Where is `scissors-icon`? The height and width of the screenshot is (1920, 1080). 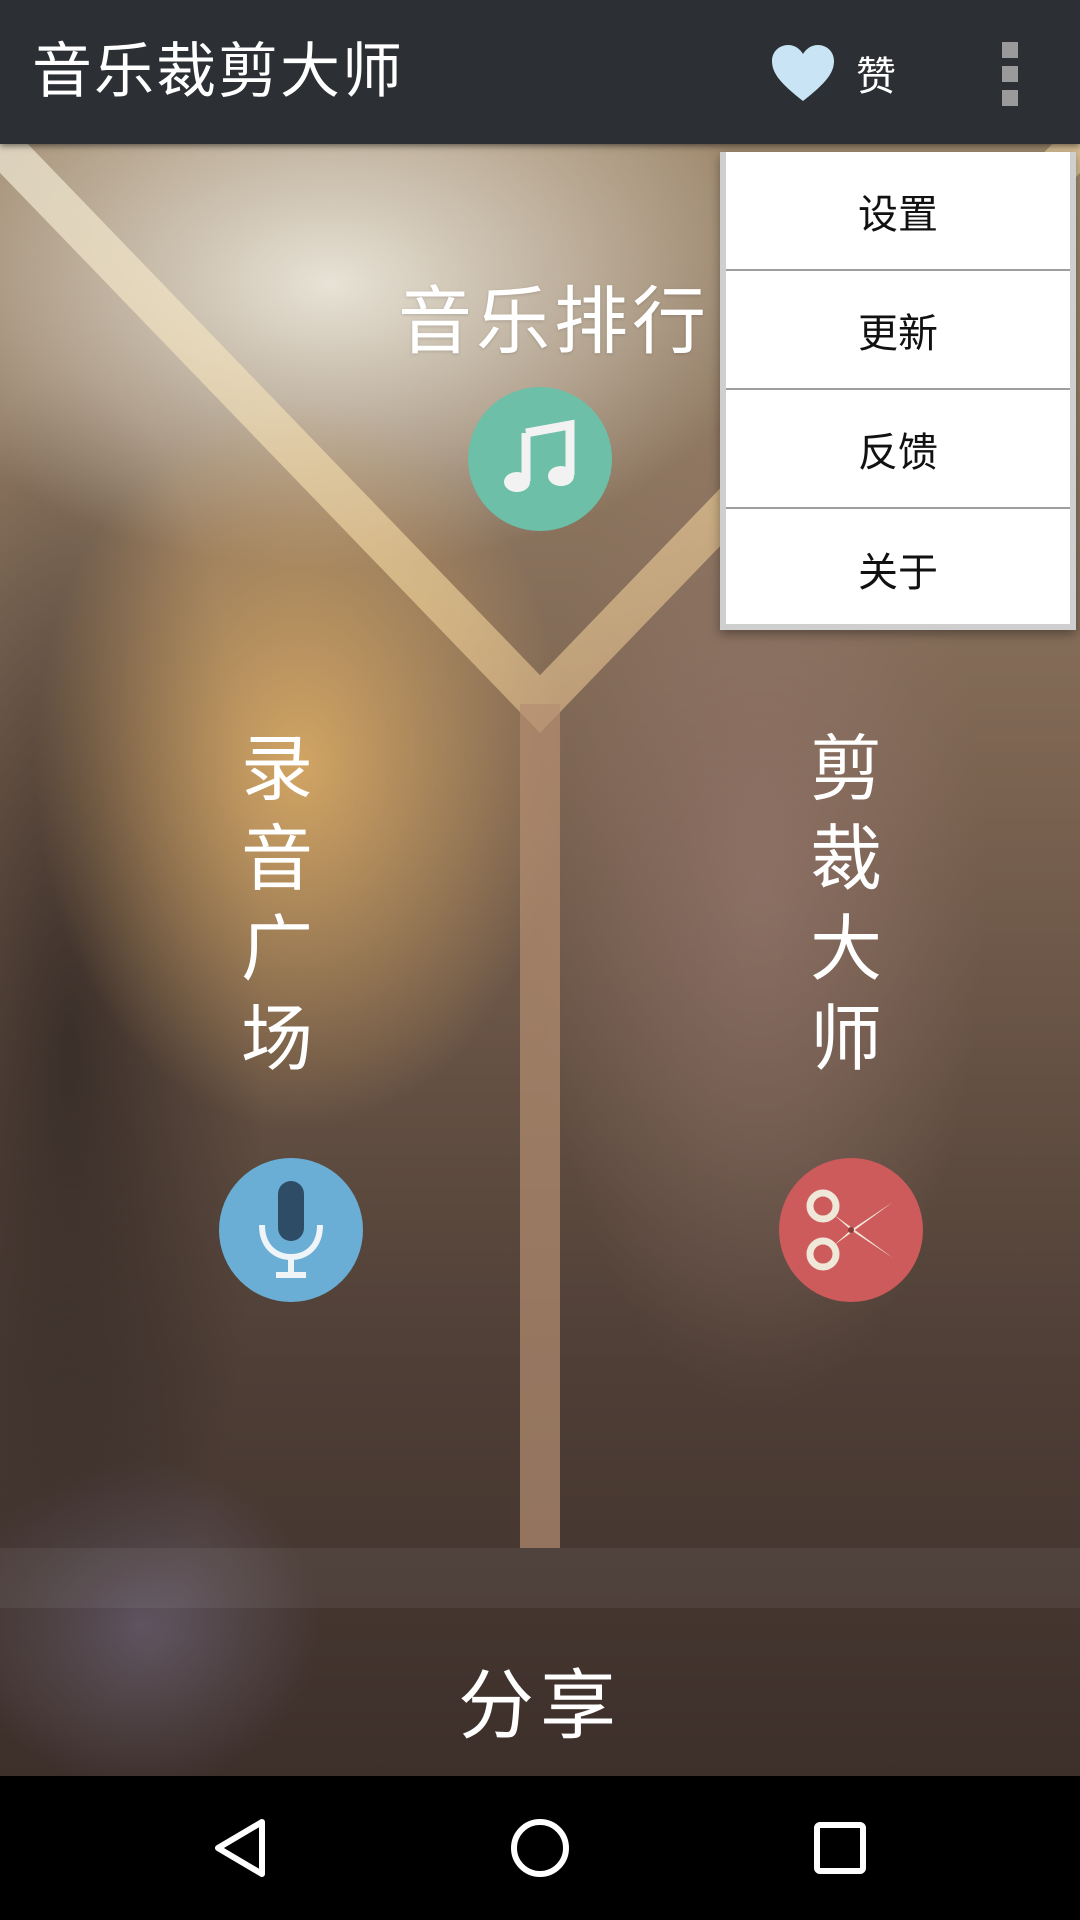
scissors-icon is located at coordinates (849, 1230).